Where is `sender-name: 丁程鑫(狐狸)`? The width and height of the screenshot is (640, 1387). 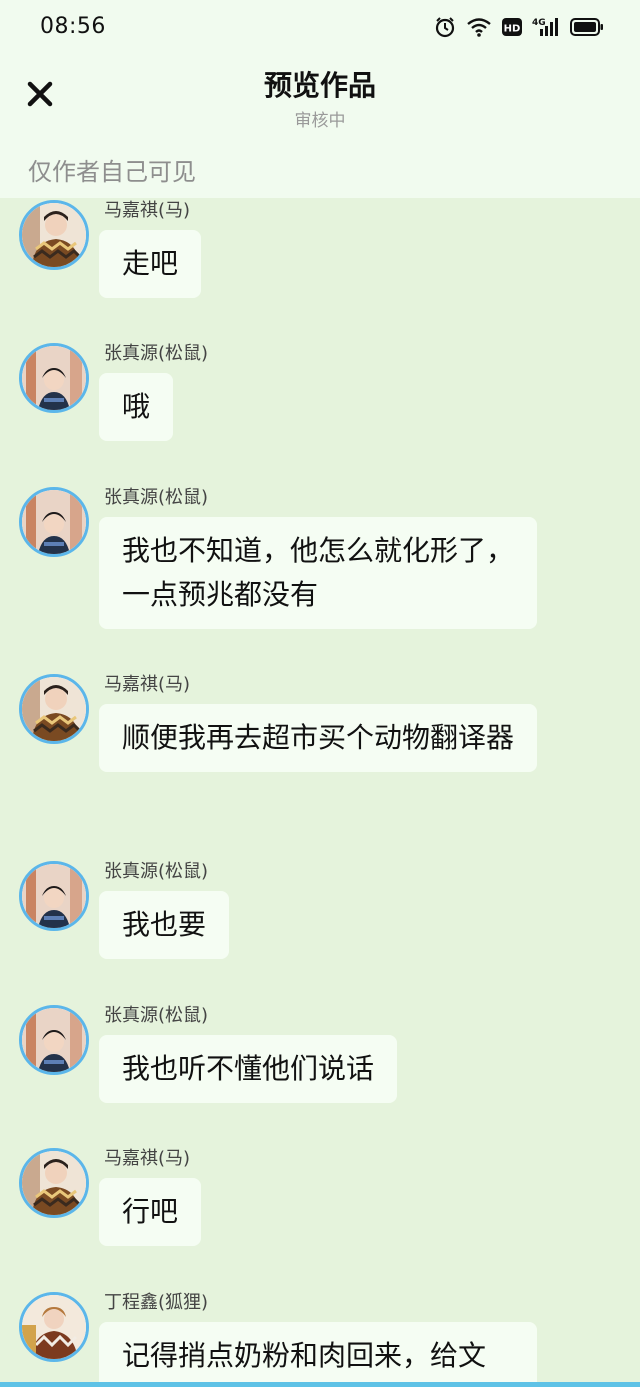 sender-name: 丁程鑫(狐狸) is located at coordinates (156, 1302).